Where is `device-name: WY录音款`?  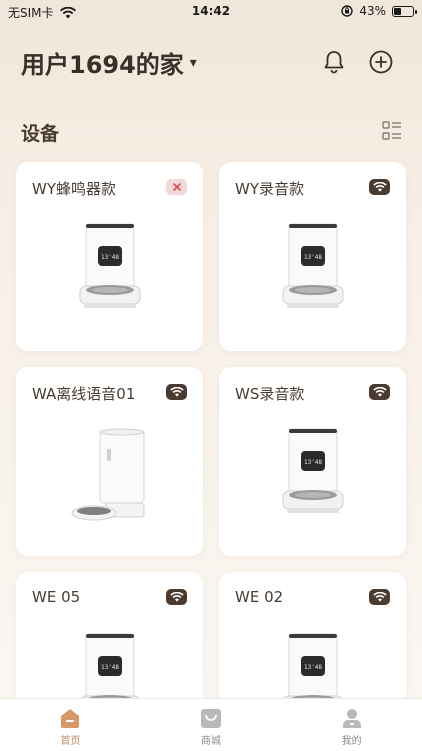
device-name: WY录音款 is located at coordinates (269, 189).